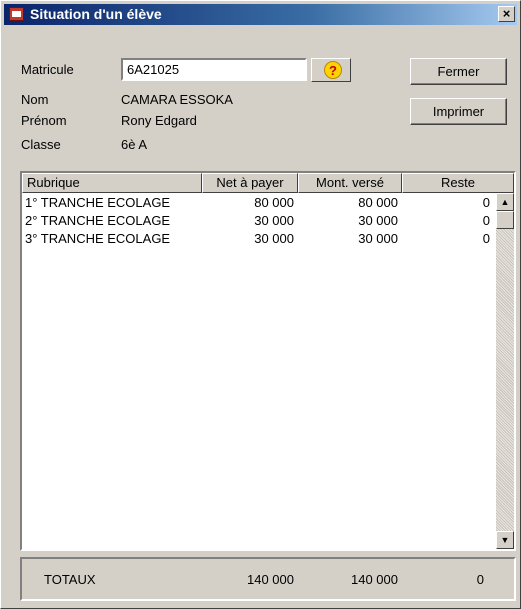  What do you see at coordinates (505, 220) in the screenshot?
I see `scroll-thumb` at bounding box center [505, 220].